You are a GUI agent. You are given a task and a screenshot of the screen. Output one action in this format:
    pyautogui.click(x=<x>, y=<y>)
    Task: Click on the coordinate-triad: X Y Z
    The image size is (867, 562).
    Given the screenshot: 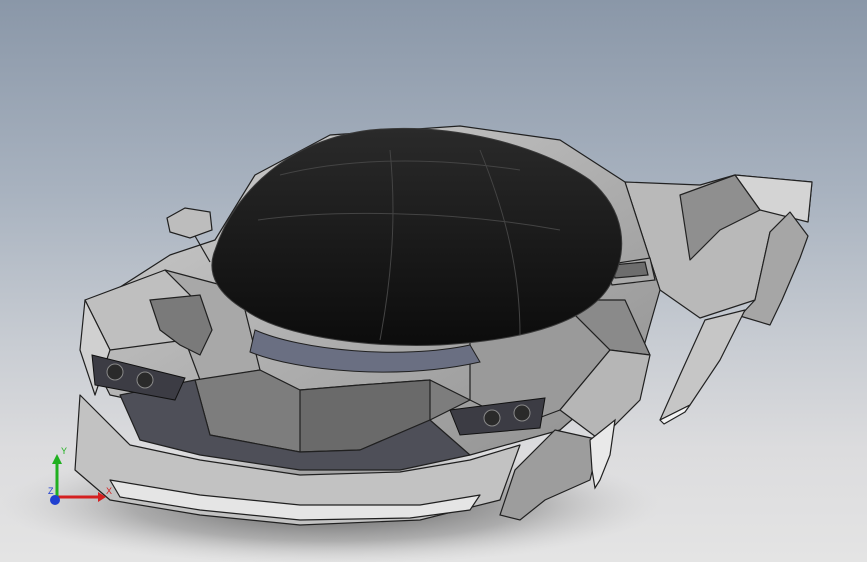 What is the action you would take?
    pyautogui.click(x=80, y=475)
    